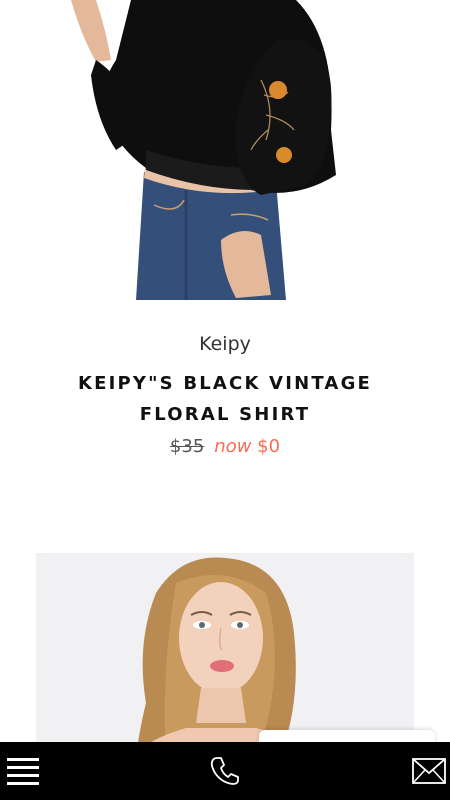 This screenshot has width=450, height=800. Describe the element at coordinates (187, 446) in the screenshot. I see `price-original: $35` at that location.